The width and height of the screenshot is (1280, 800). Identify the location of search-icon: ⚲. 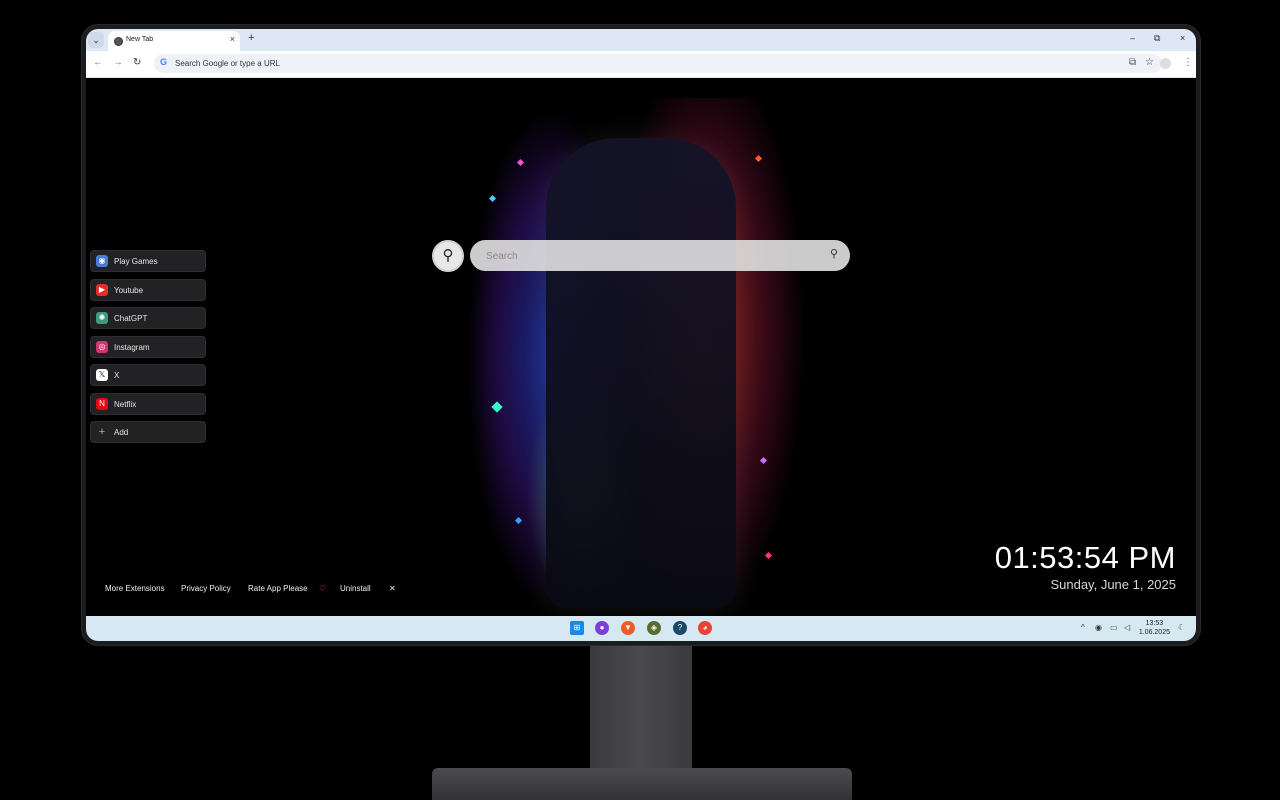
(834, 253).